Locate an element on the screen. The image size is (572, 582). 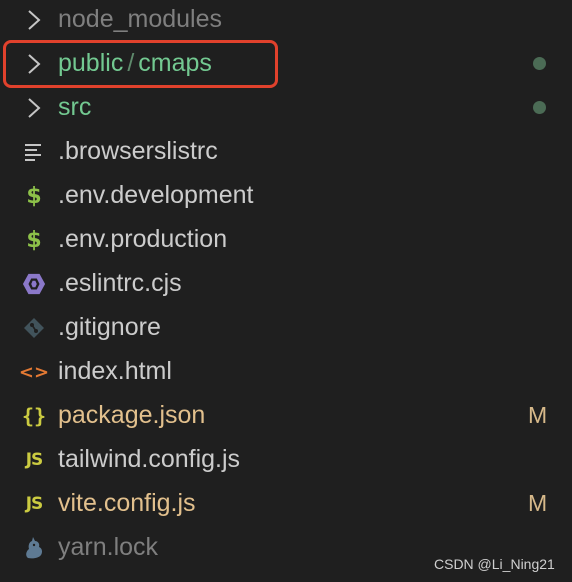
tree-item-label: .browserslistrc is located at coordinates (138, 151).